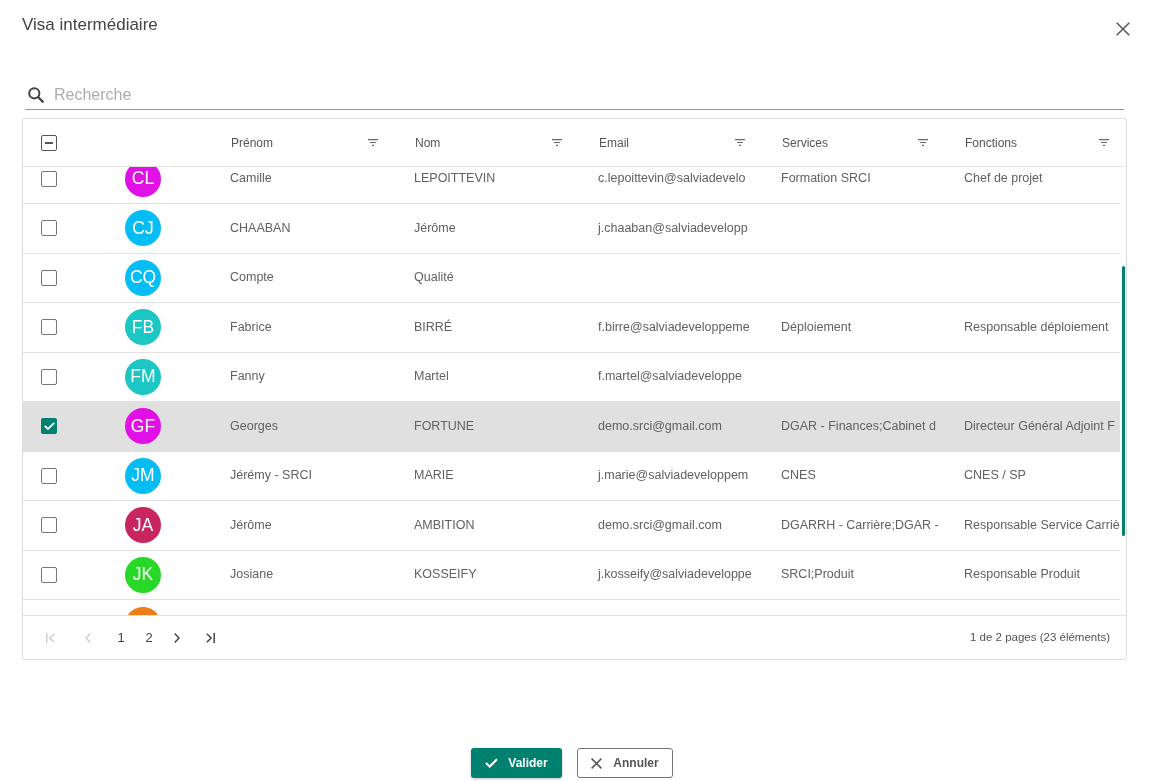 The width and height of the screenshot is (1149, 781). What do you see at coordinates (431, 377) in the screenshot?
I see `table-cell-text: Martel` at bounding box center [431, 377].